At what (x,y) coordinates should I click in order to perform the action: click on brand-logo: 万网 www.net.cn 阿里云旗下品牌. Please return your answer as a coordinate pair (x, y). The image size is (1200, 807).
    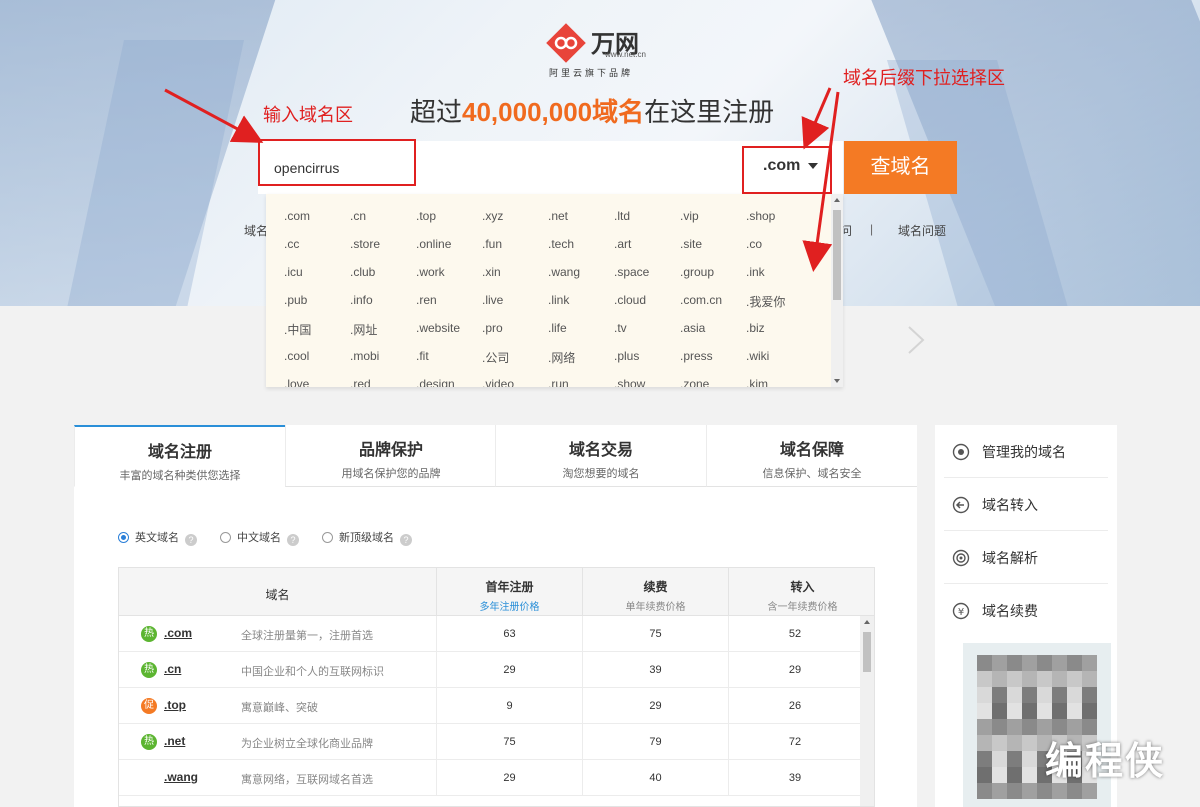
    Looking at the image, I should click on (600, 50).